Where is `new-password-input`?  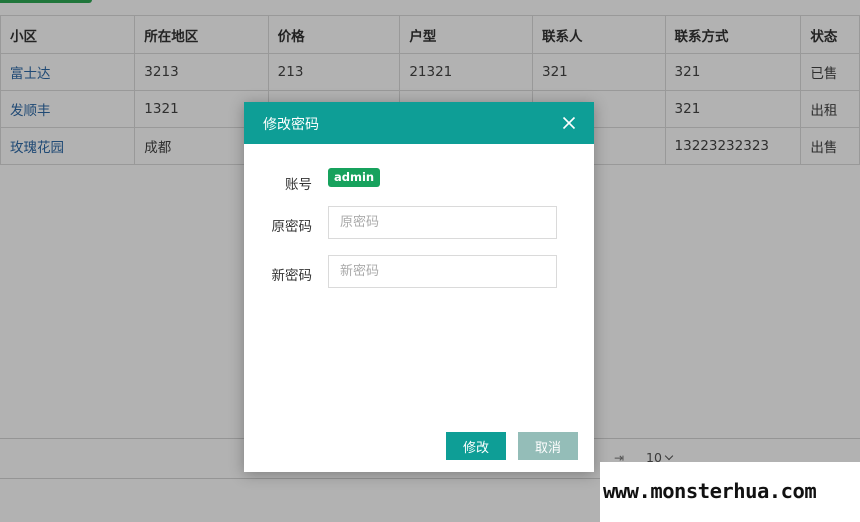 new-password-input is located at coordinates (442, 271).